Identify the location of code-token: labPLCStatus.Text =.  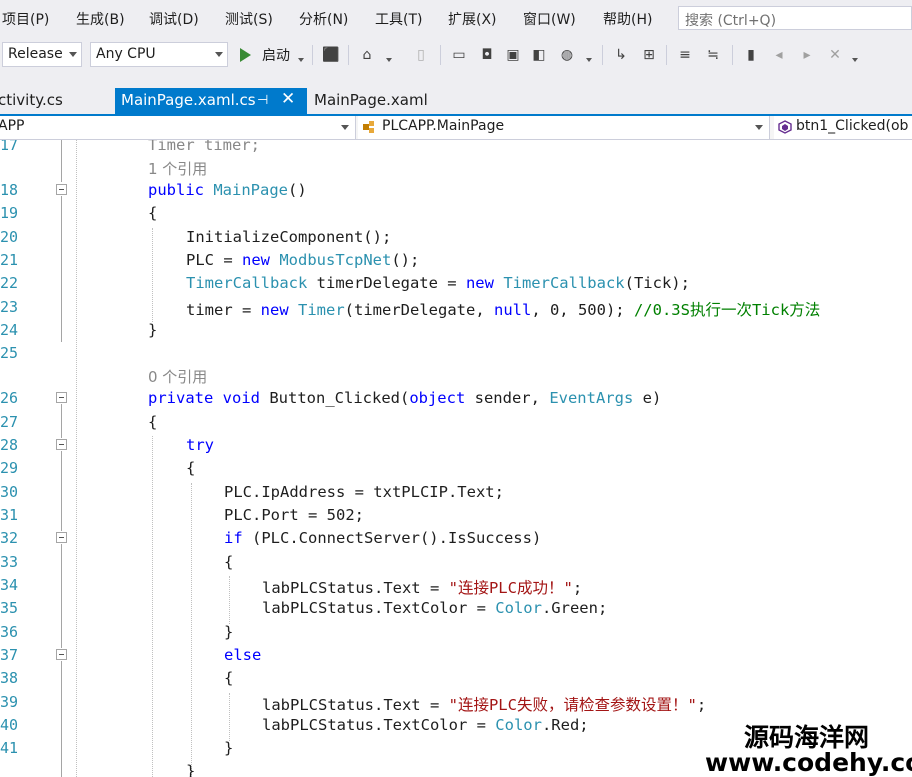
(355, 705).